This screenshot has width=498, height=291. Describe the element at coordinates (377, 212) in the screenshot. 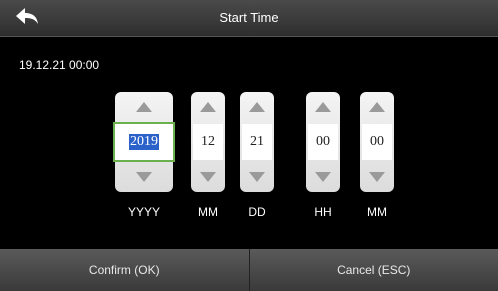

I see `minute-unit-label: MM` at that location.